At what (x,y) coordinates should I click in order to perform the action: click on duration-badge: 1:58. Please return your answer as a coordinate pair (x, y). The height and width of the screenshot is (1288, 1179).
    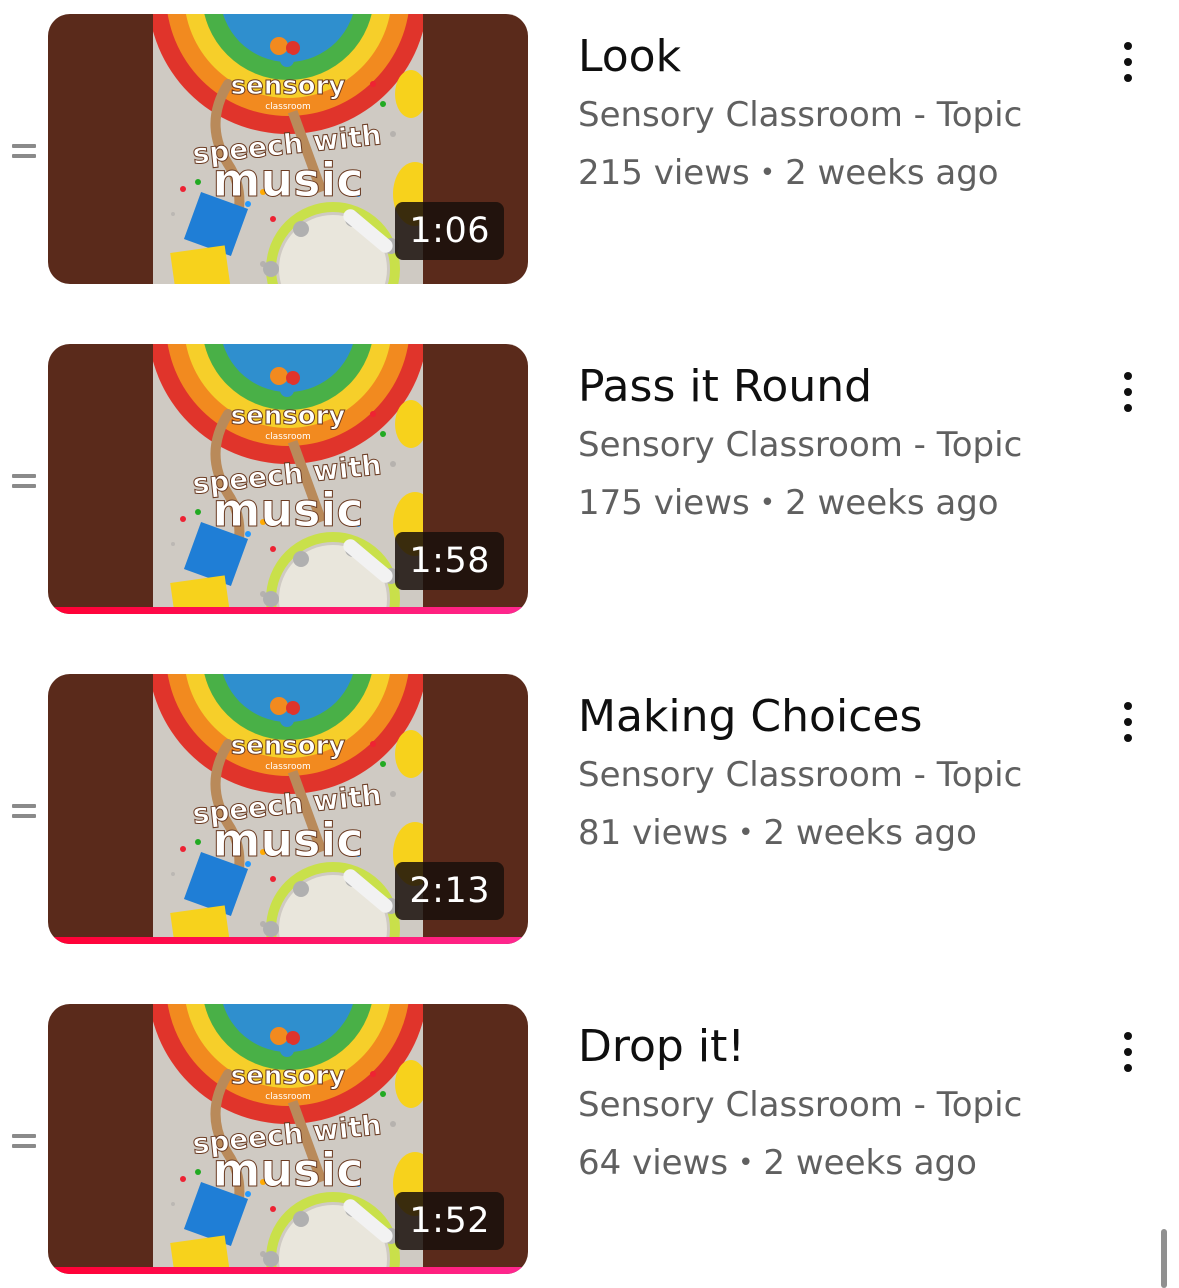
    Looking at the image, I should click on (449, 561).